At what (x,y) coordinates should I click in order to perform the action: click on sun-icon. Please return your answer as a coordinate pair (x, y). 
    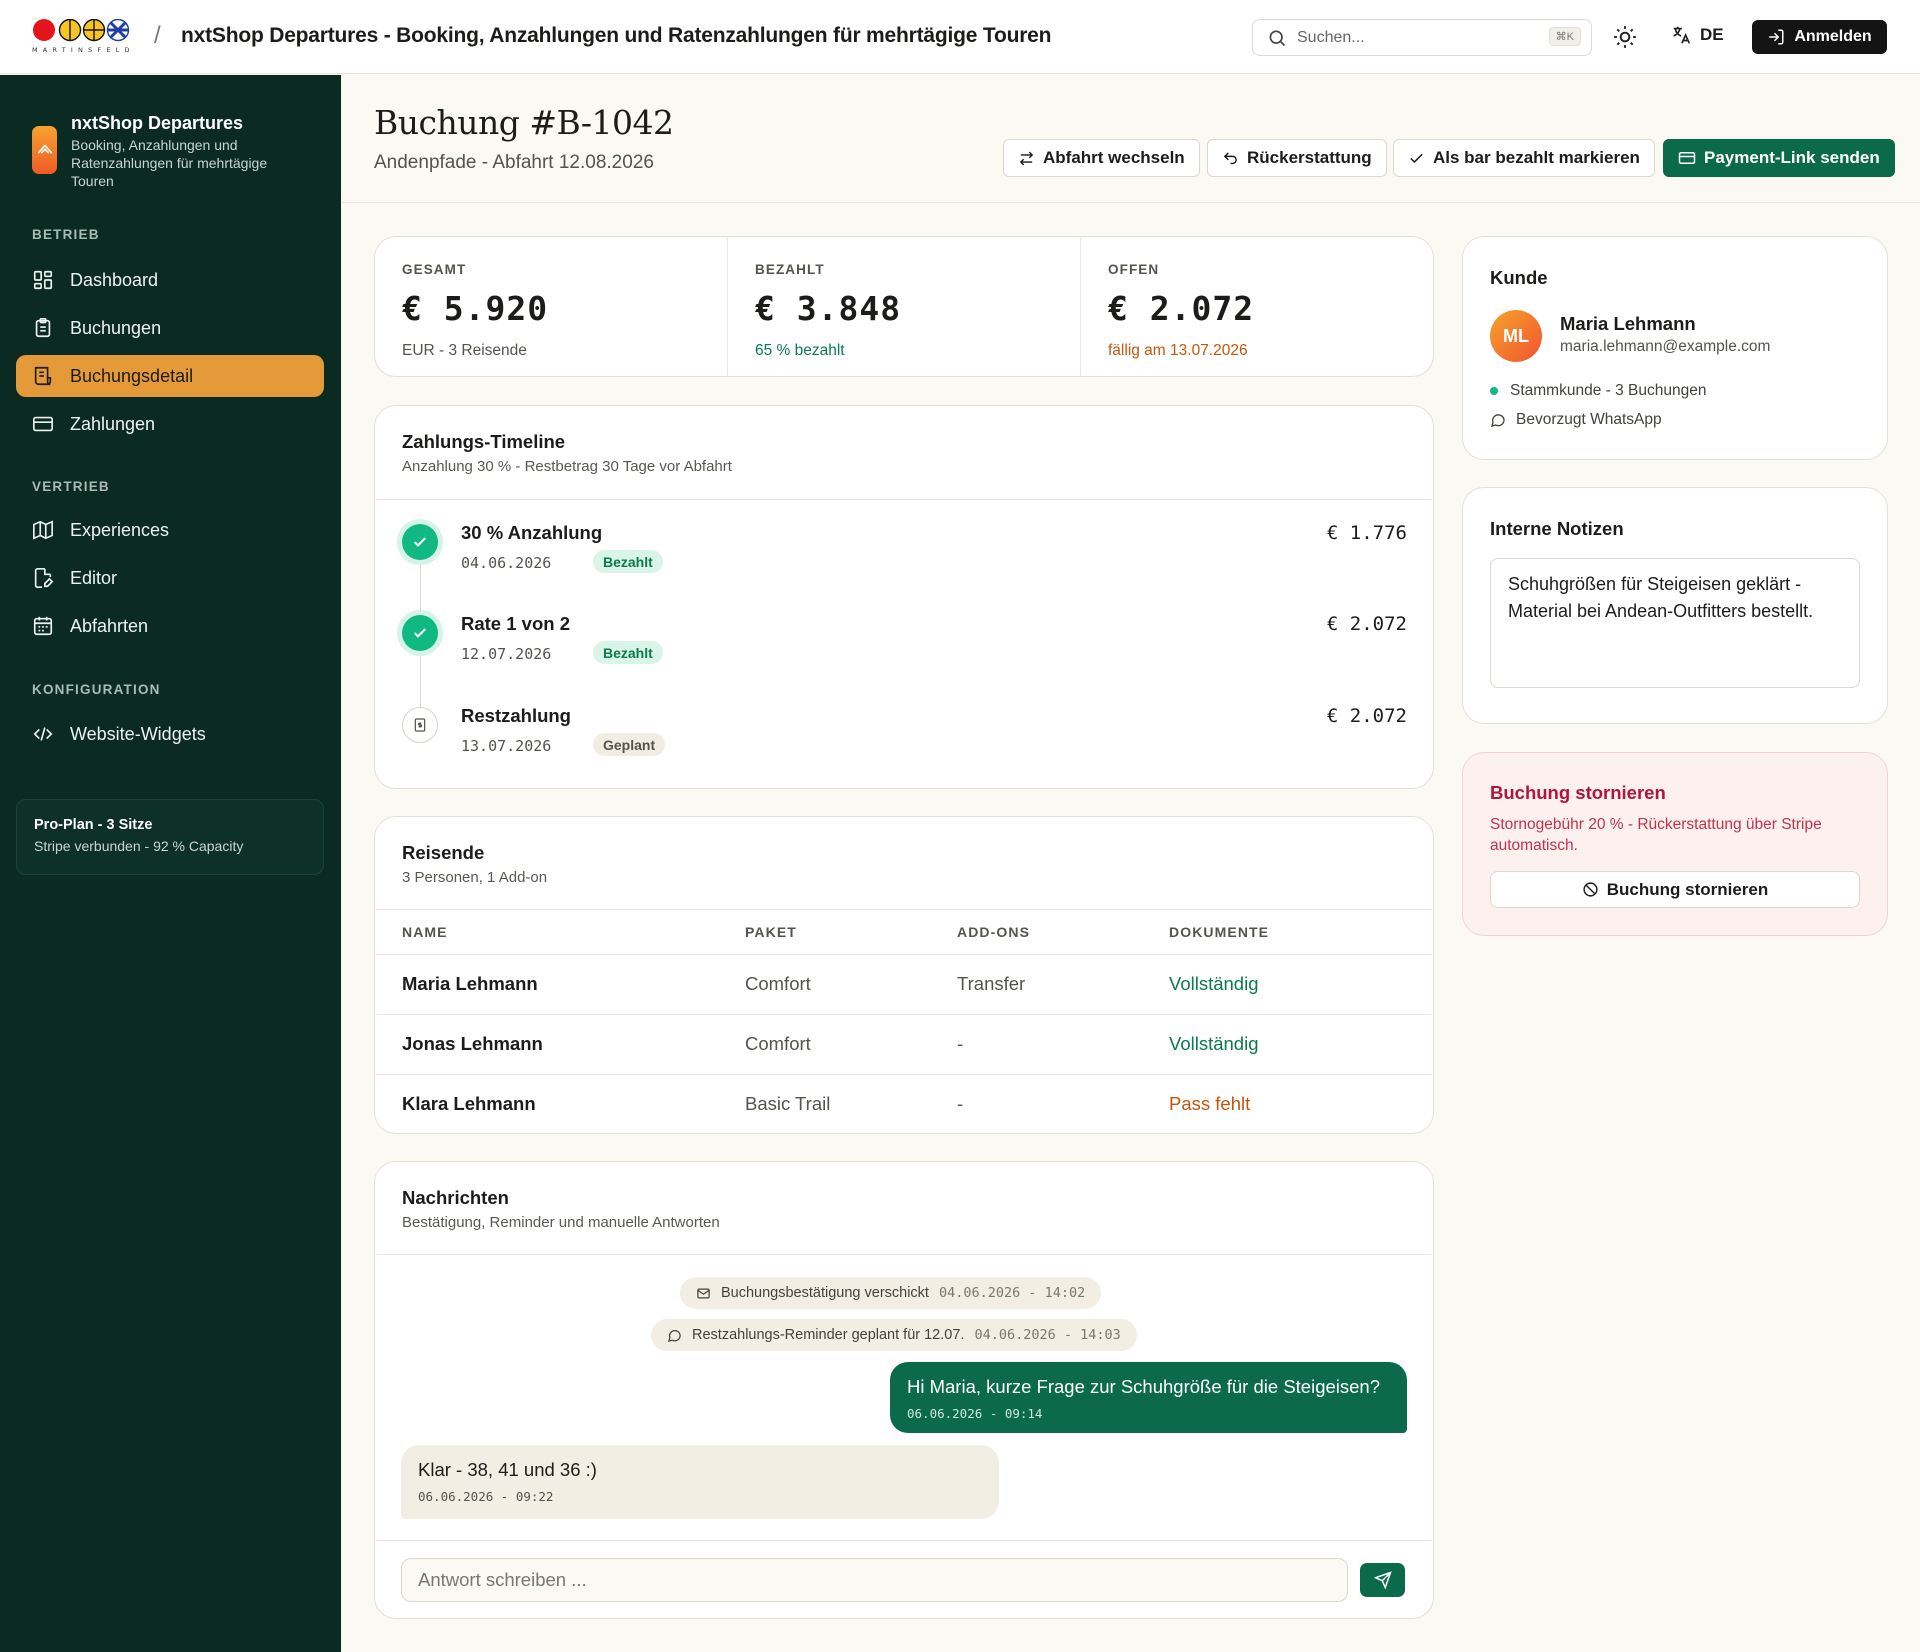
    Looking at the image, I should click on (1625, 37).